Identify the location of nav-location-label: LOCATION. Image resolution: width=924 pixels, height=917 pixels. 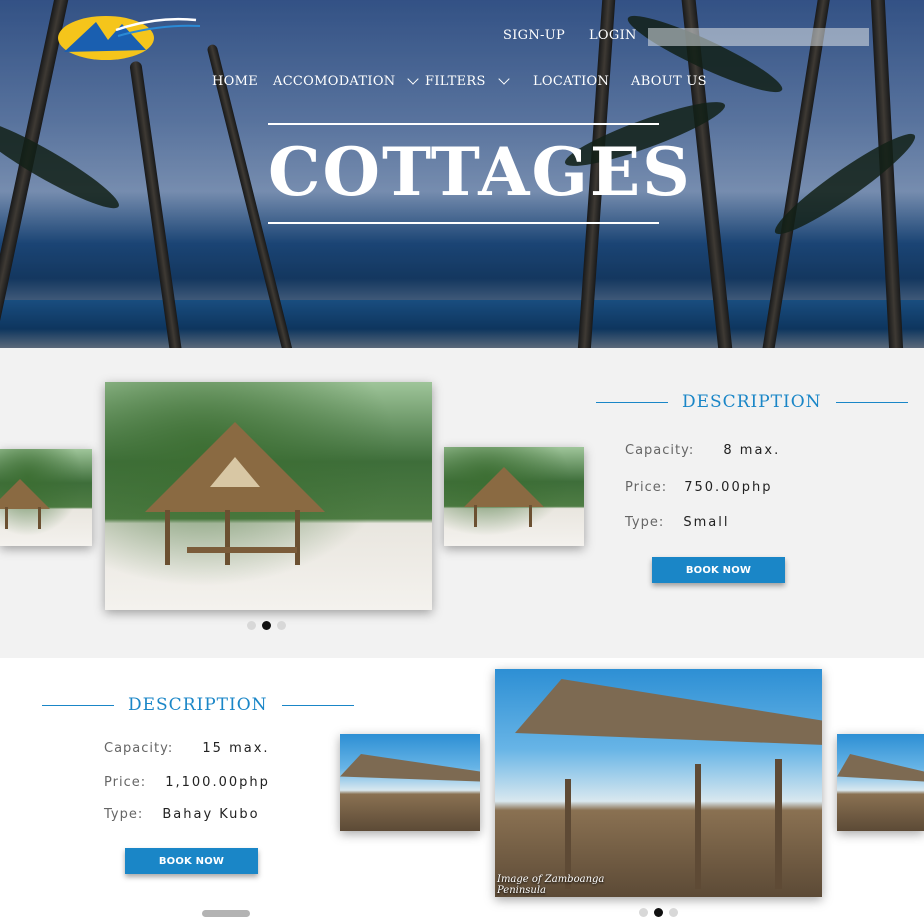
(571, 81).